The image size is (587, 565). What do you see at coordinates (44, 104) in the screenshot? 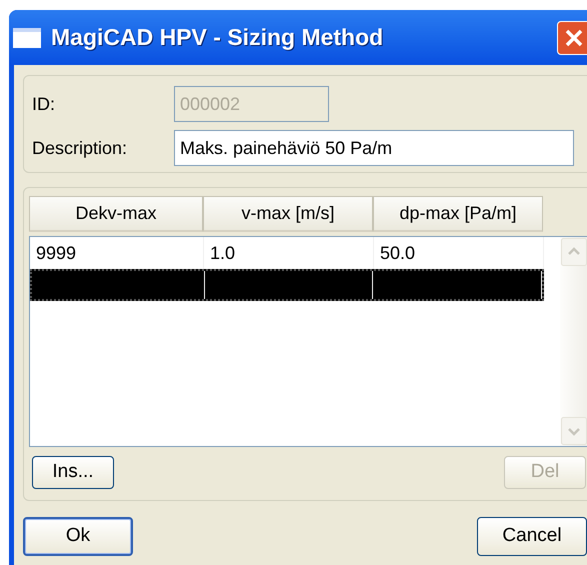
I see `field-label: ID:` at bounding box center [44, 104].